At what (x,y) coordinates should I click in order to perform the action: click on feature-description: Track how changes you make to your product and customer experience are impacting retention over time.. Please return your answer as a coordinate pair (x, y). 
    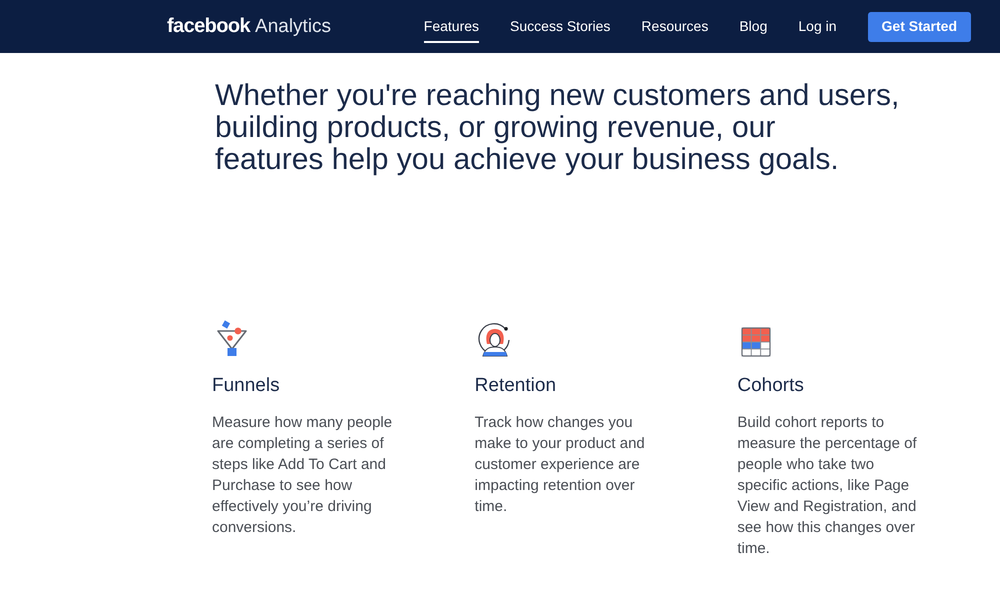
    Looking at the image, I should click on (560, 465).